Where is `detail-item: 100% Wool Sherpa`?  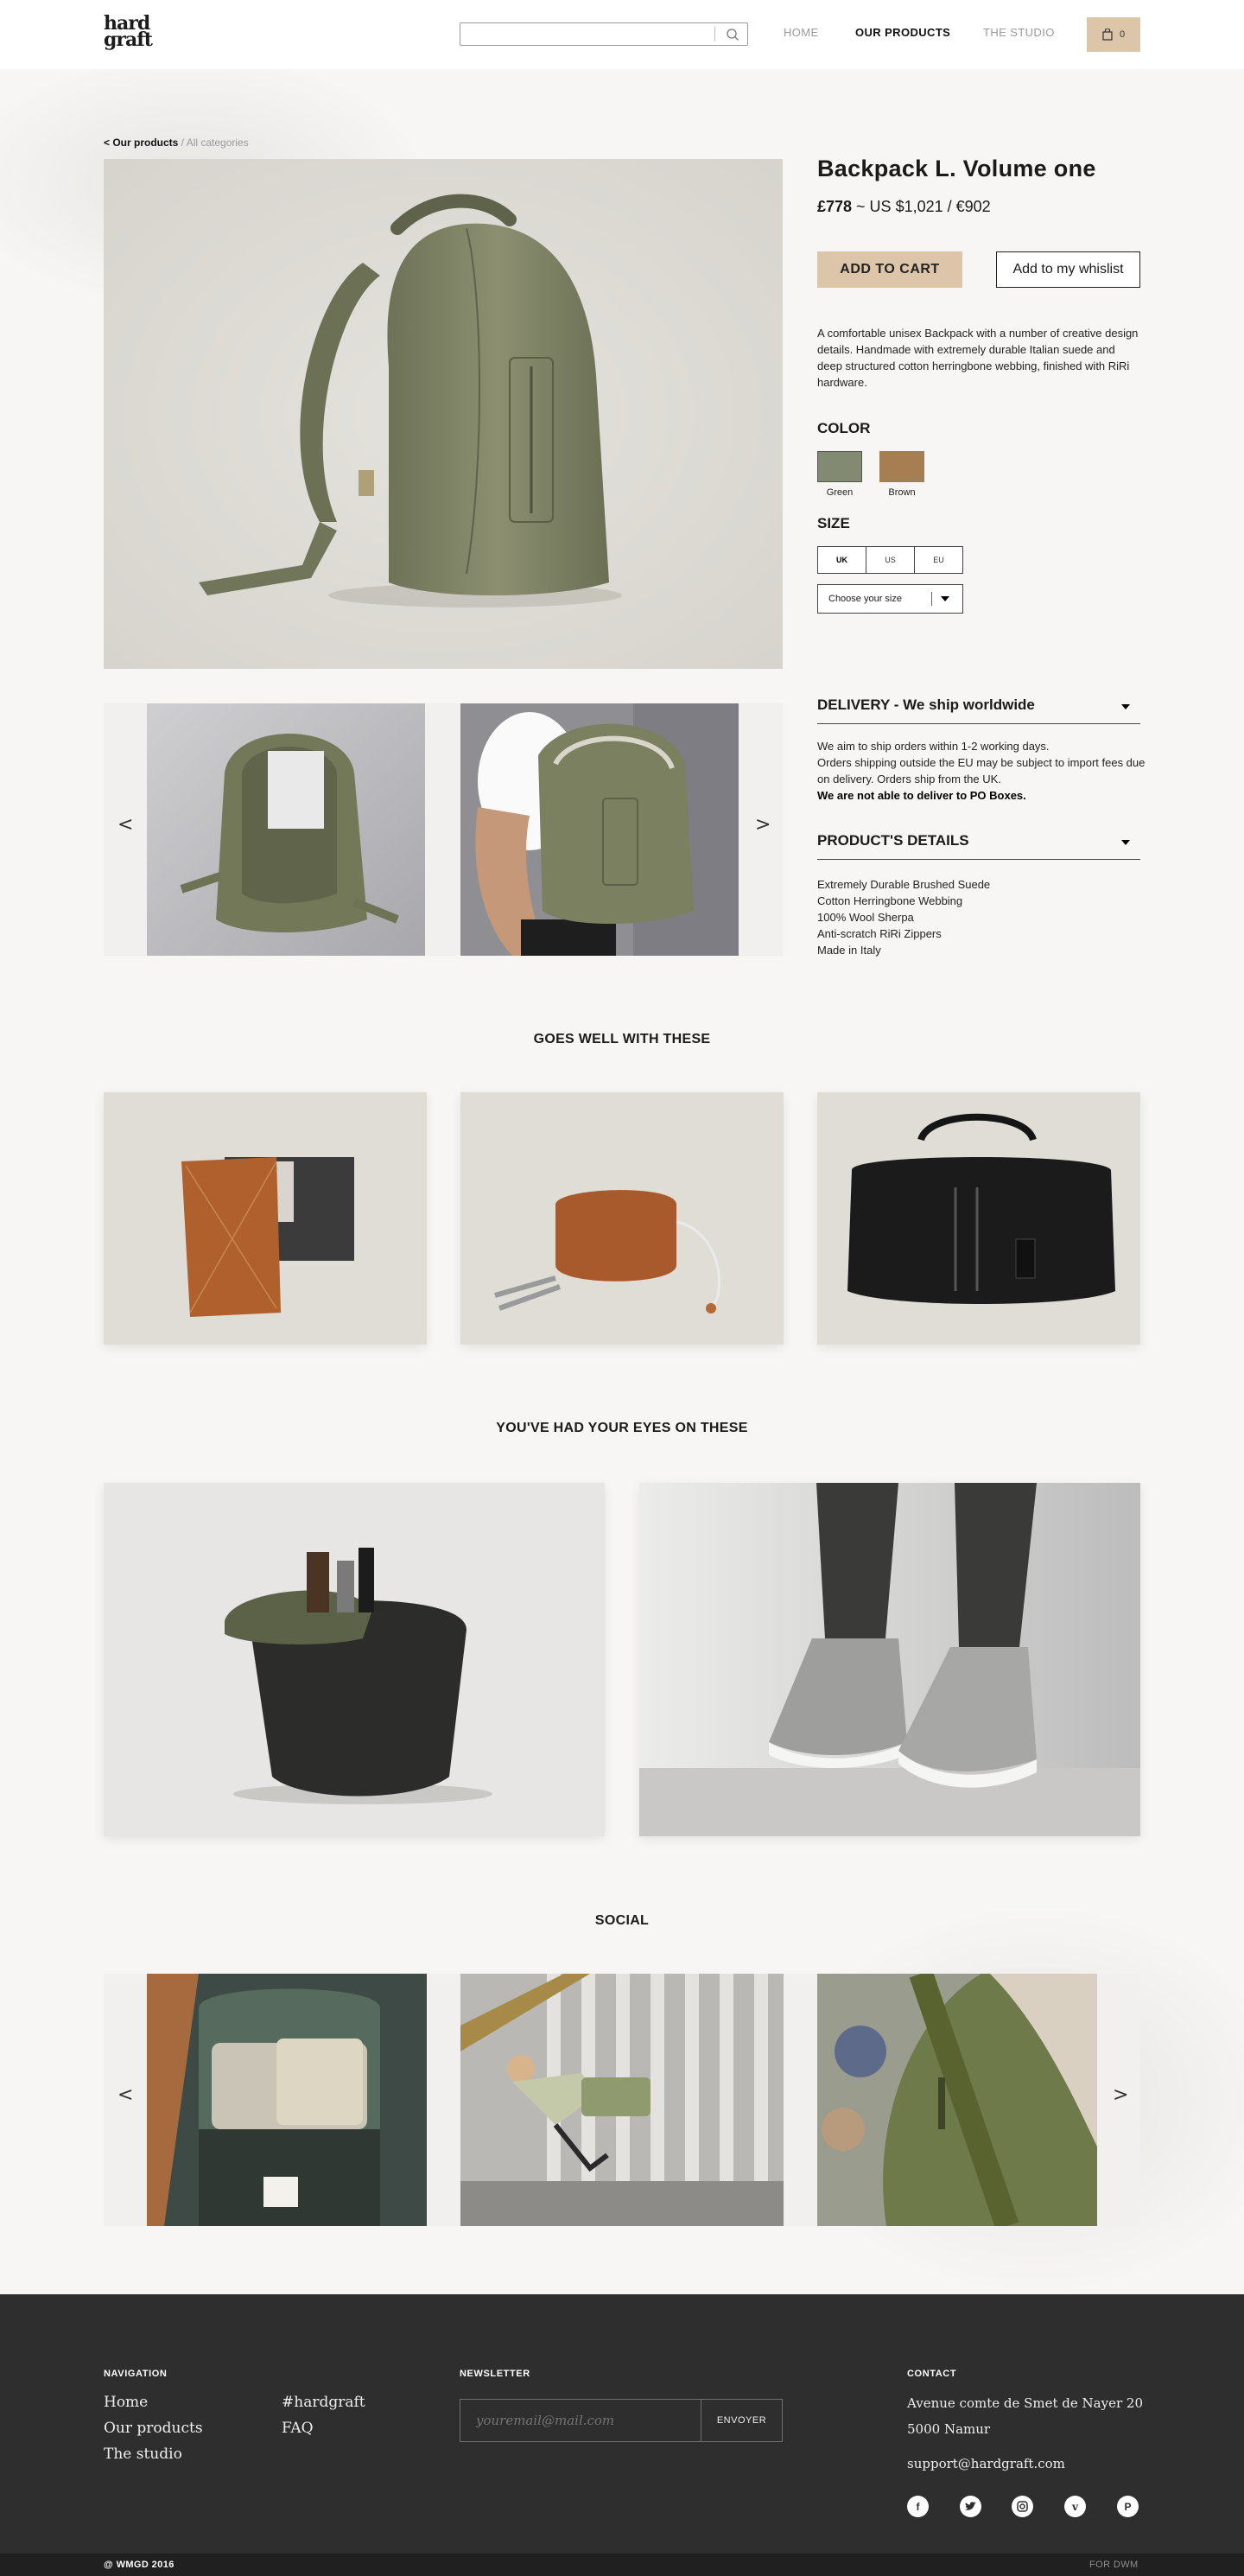 detail-item: 100% Wool Sherpa is located at coordinates (865, 918).